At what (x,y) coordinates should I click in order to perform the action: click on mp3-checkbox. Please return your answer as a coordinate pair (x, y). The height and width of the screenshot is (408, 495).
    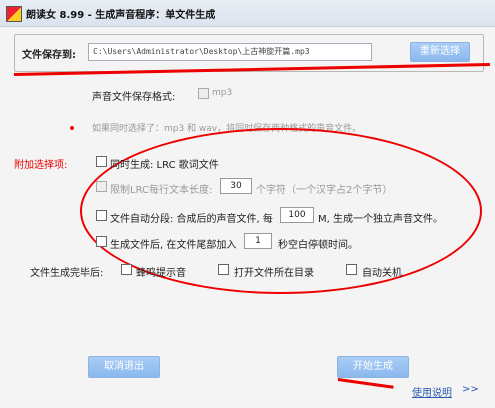
    Looking at the image, I should click on (203, 93).